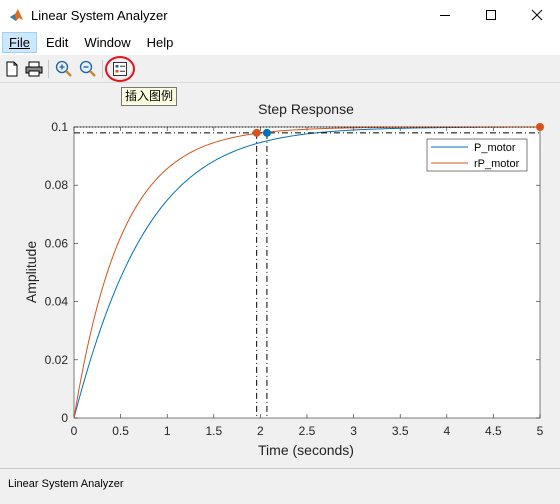 The height and width of the screenshot is (504, 560). I want to click on x-tick-label: 0.5, so click(120, 431).